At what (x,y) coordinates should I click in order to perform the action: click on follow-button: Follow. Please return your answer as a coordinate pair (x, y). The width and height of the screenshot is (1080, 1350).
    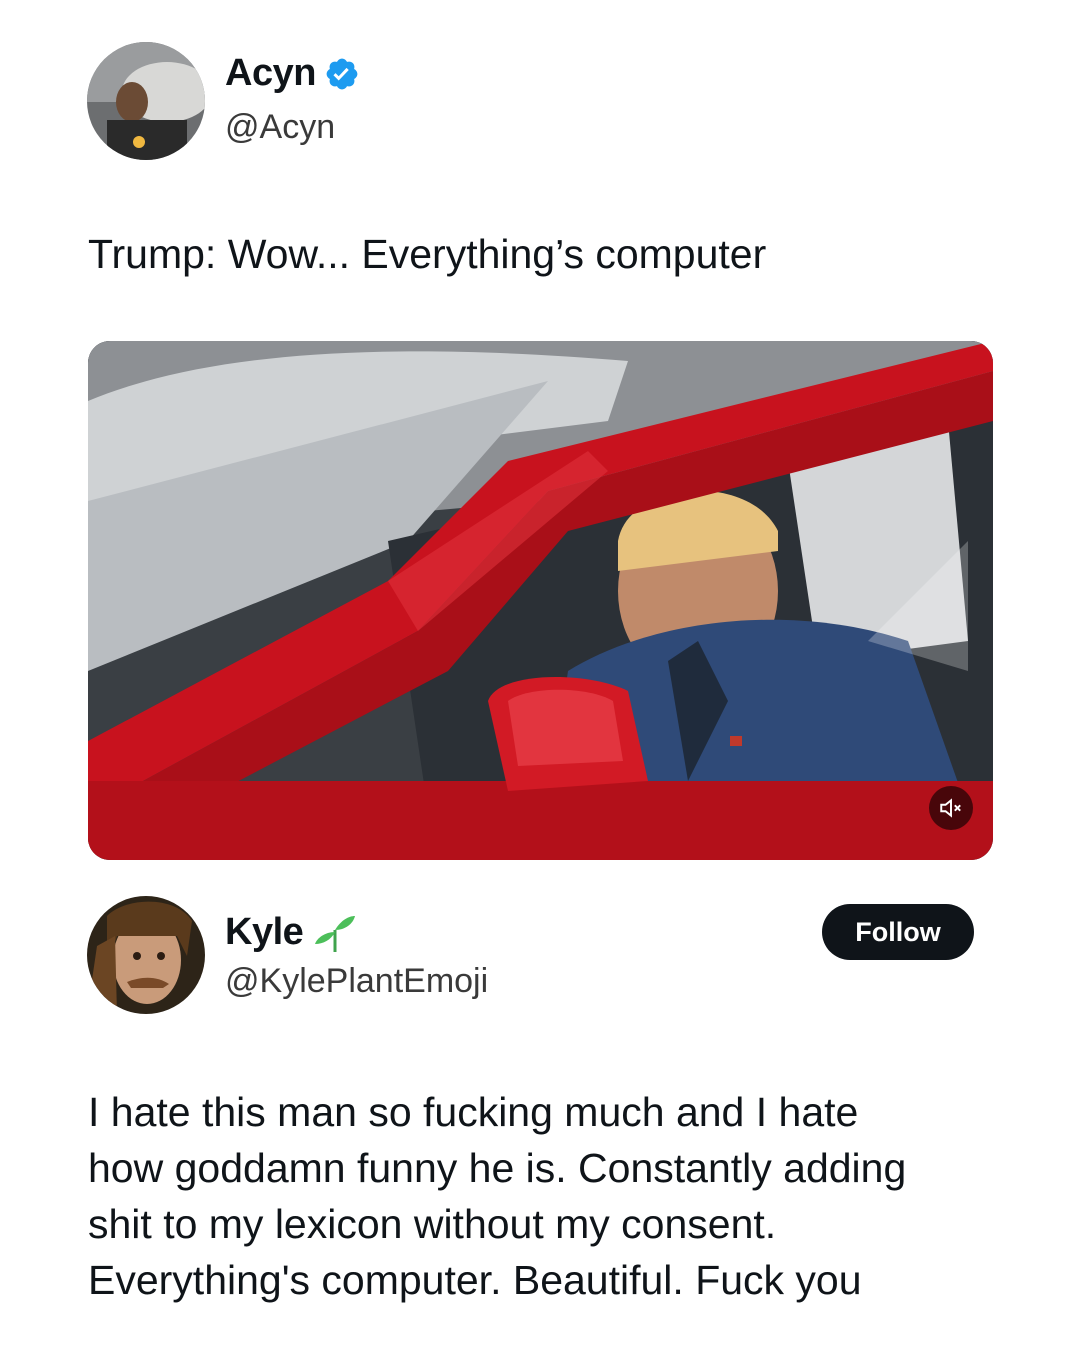
    Looking at the image, I should click on (898, 932).